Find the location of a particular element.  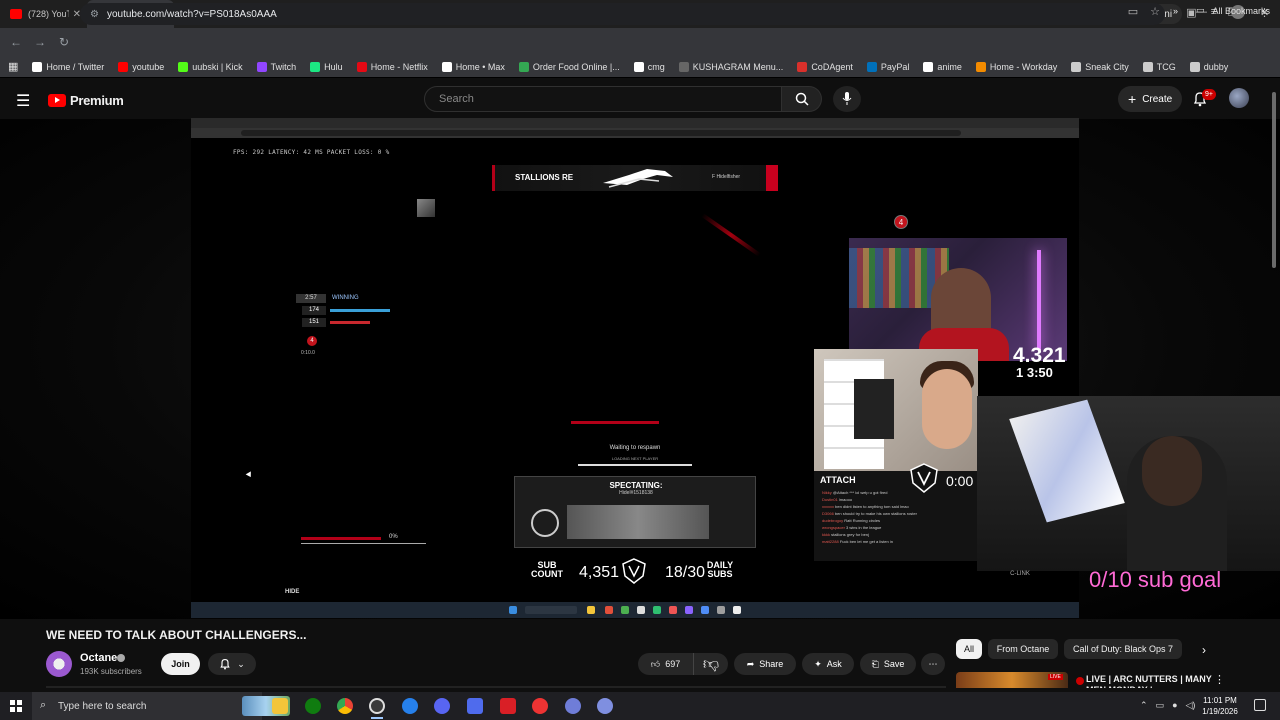

cast-icon: ▭ is located at coordinates (1133, 11).